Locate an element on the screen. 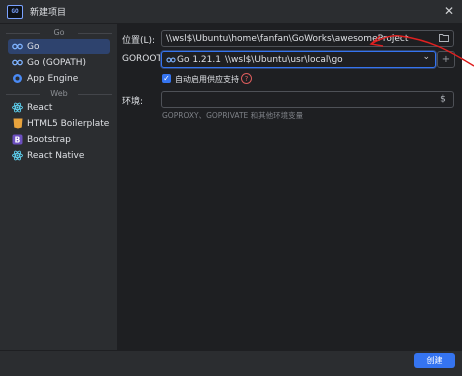  sidebar-item-bootstrap: B Bootstrap is located at coordinates (59, 139).